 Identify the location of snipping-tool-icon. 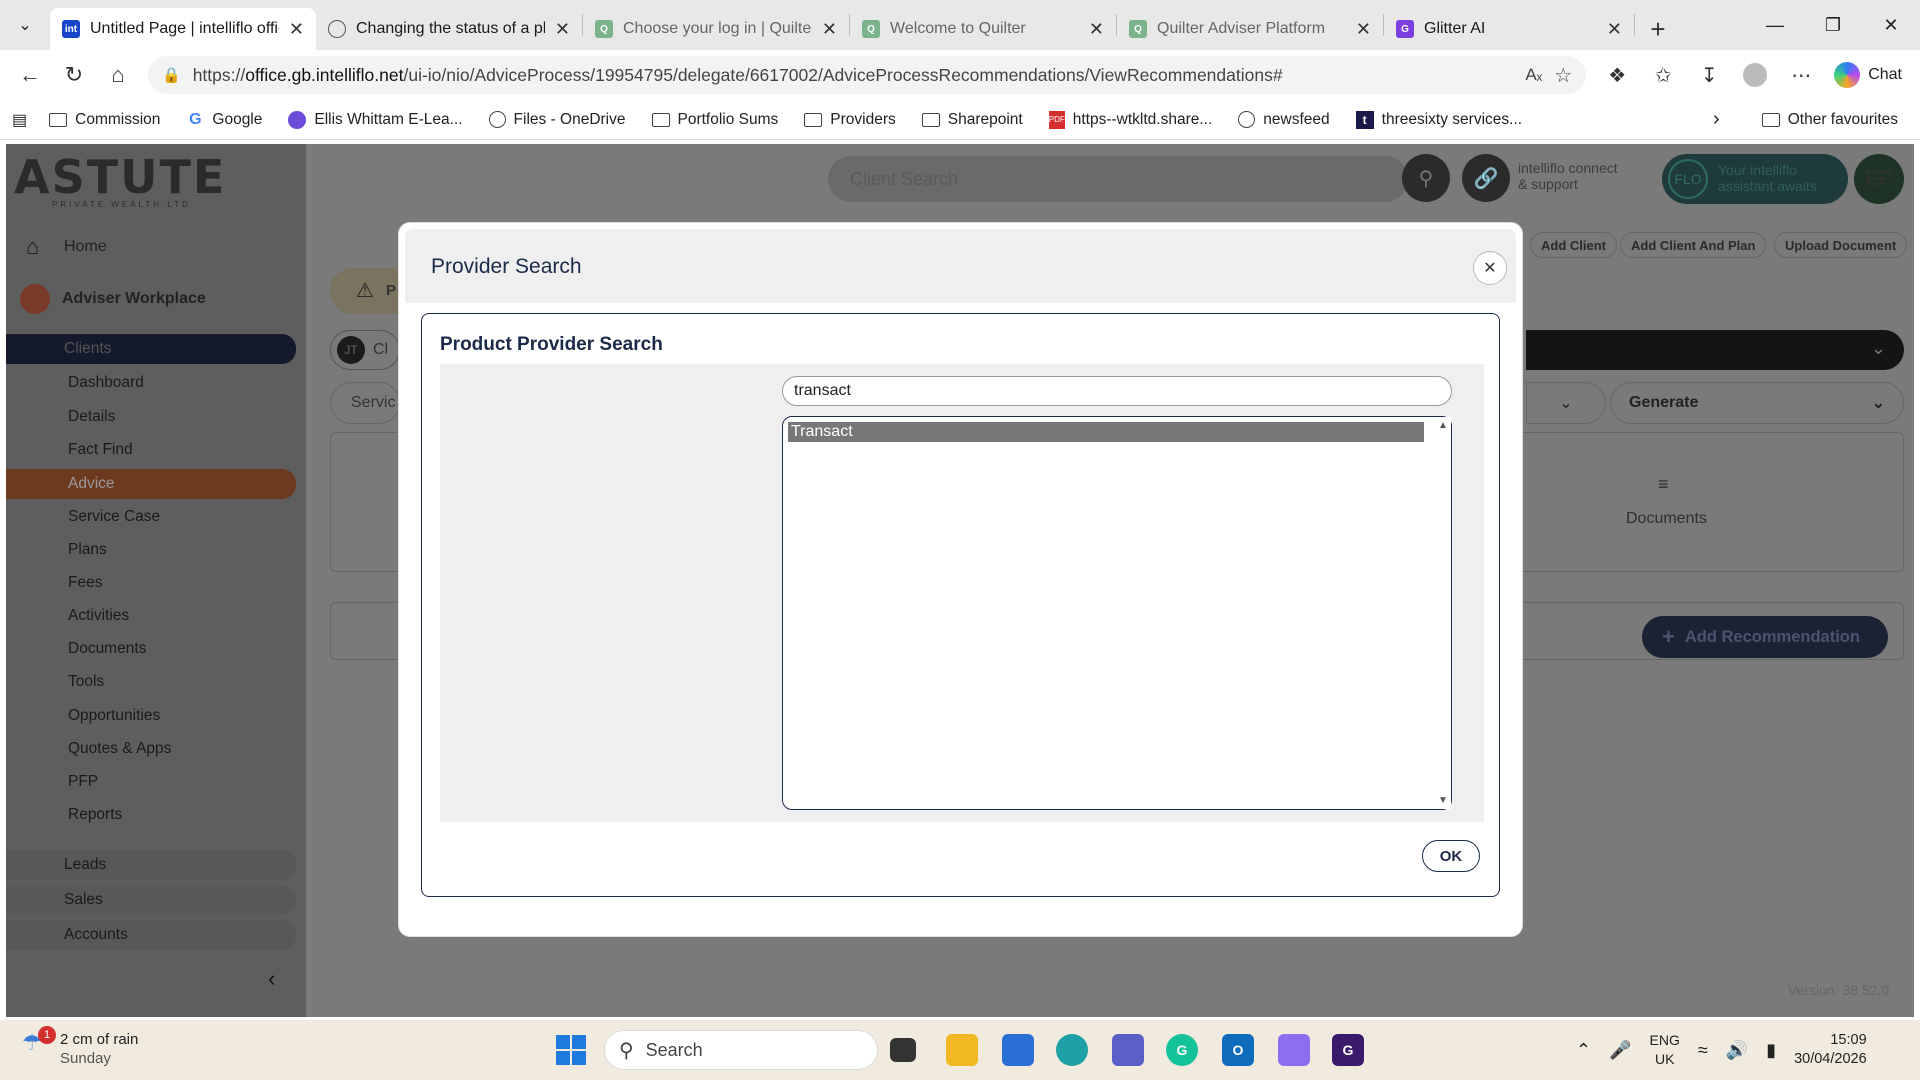
(1294, 1050).